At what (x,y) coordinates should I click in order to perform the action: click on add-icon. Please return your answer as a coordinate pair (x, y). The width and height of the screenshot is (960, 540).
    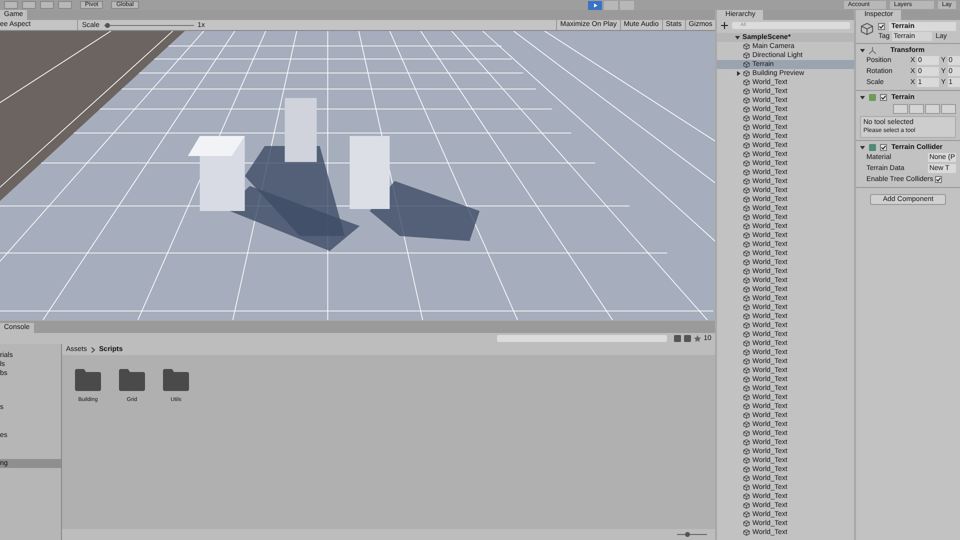
    Looking at the image, I should click on (724, 25).